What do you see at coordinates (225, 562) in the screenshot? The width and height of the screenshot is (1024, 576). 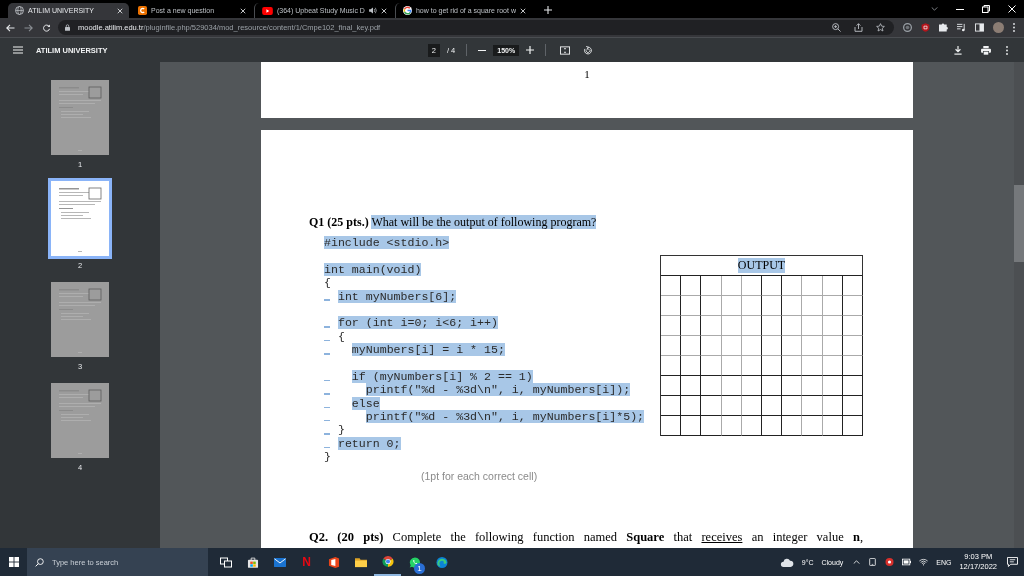 I see `task-view-icon` at bounding box center [225, 562].